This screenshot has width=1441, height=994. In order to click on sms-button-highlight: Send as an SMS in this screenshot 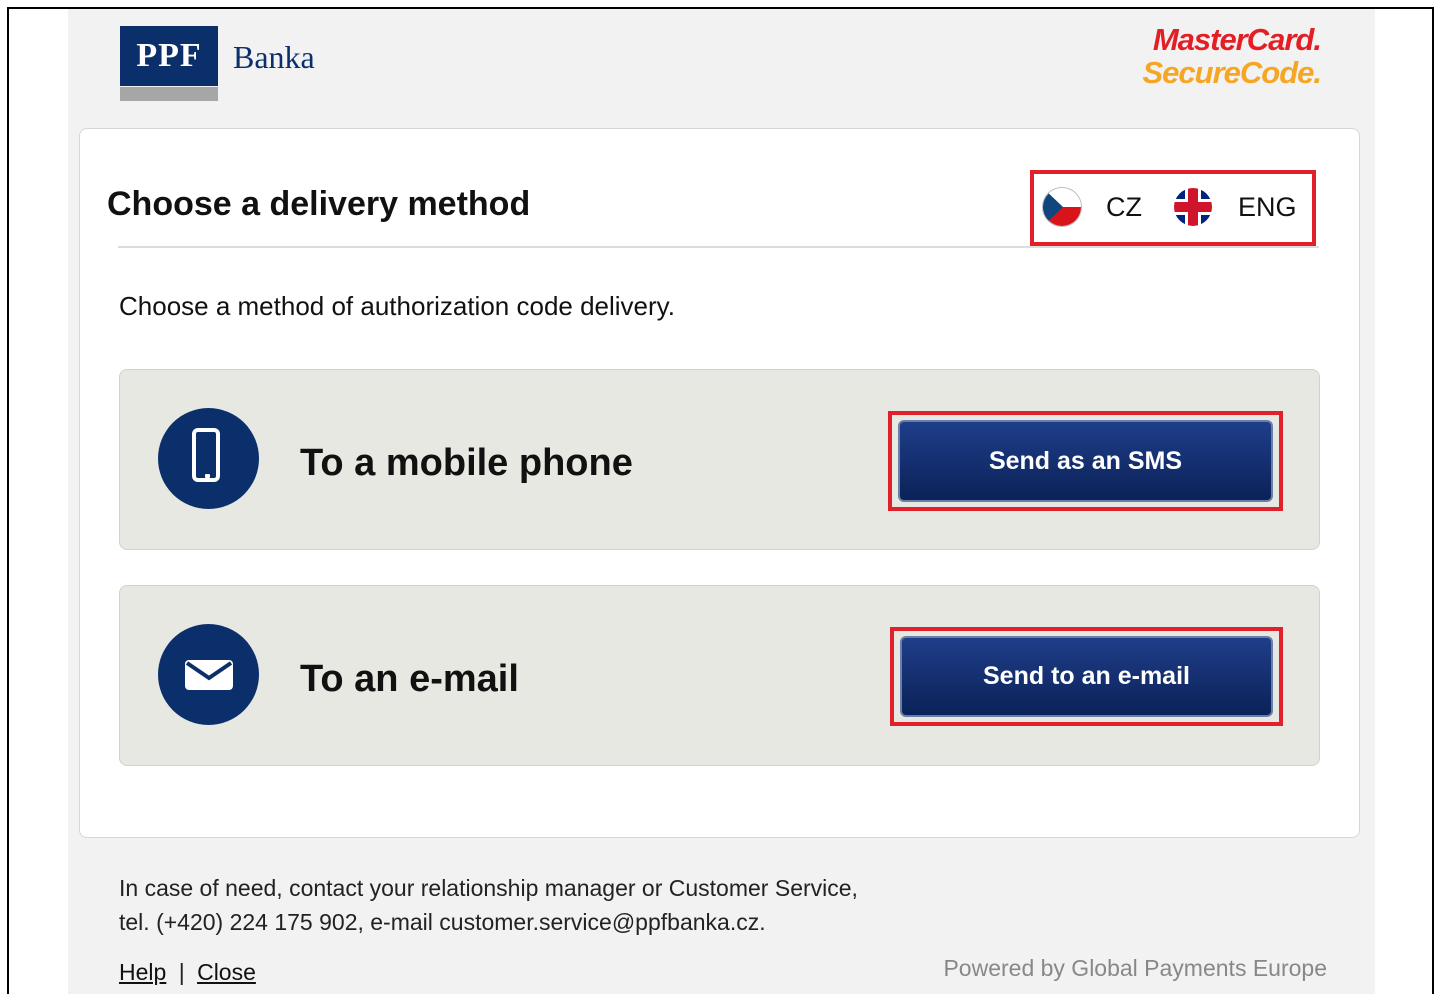, I will do `click(1085, 461)`.